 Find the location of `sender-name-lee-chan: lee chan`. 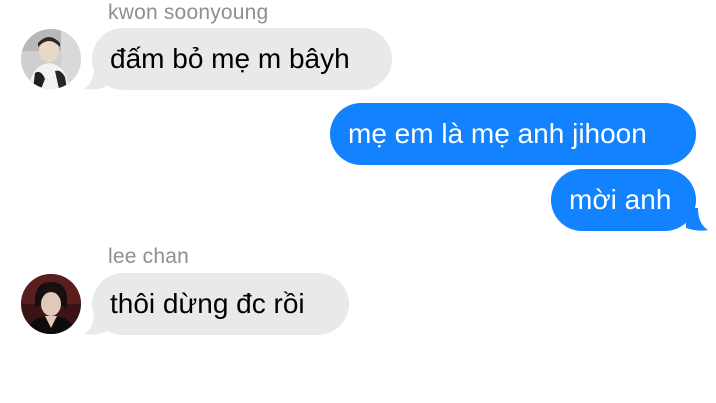

sender-name-lee-chan: lee chan is located at coordinates (148, 256).